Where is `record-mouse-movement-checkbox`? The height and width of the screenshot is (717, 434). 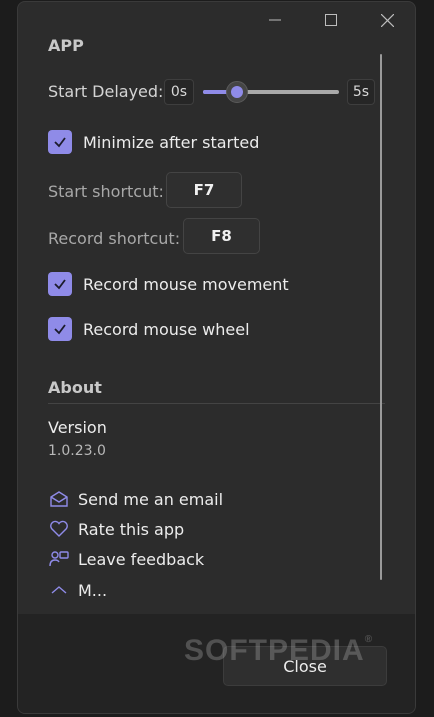
record-mouse-movement-checkbox is located at coordinates (60, 284).